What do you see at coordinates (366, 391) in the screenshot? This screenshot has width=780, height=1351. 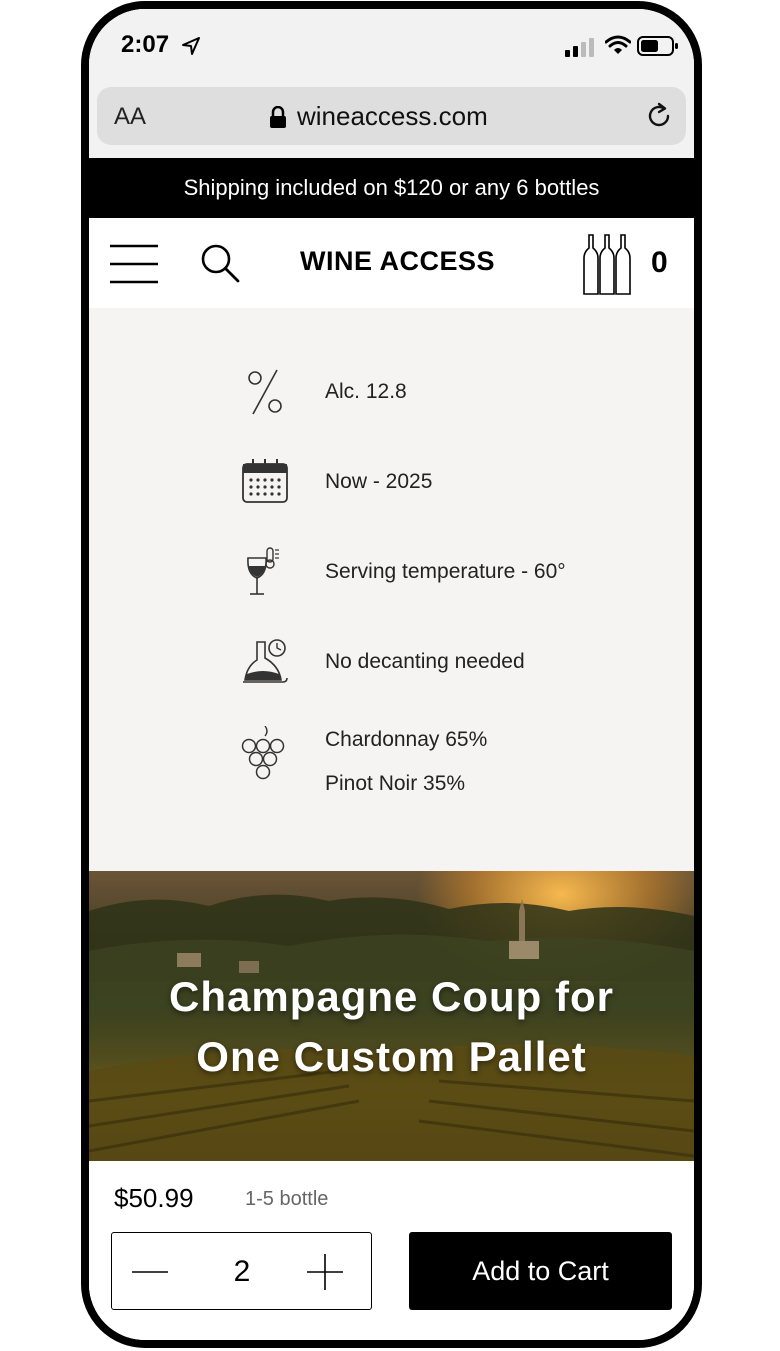 I see `detail-text: Alc. 12.8` at bounding box center [366, 391].